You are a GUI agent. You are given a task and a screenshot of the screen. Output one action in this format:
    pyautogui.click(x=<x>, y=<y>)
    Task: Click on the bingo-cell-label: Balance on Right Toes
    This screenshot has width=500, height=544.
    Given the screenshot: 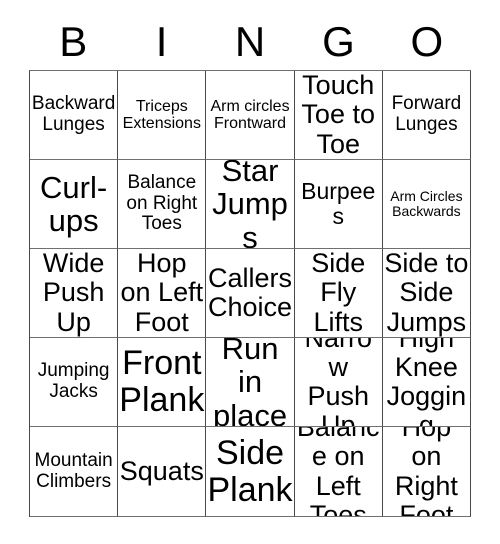 What is the action you would take?
    pyautogui.click(x=162, y=203)
    